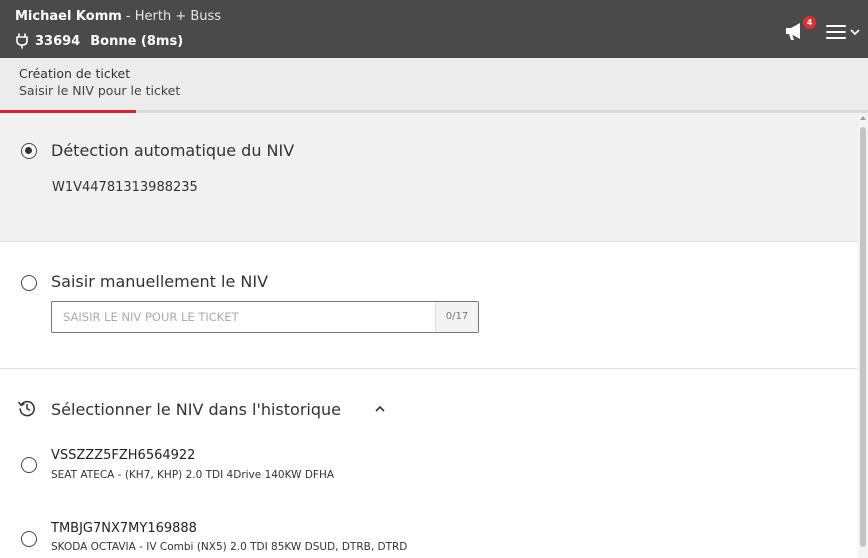 This screenshot has height=558, width=868. I want to click on connection-quality: Bonne (8ms), so click(137, 41).